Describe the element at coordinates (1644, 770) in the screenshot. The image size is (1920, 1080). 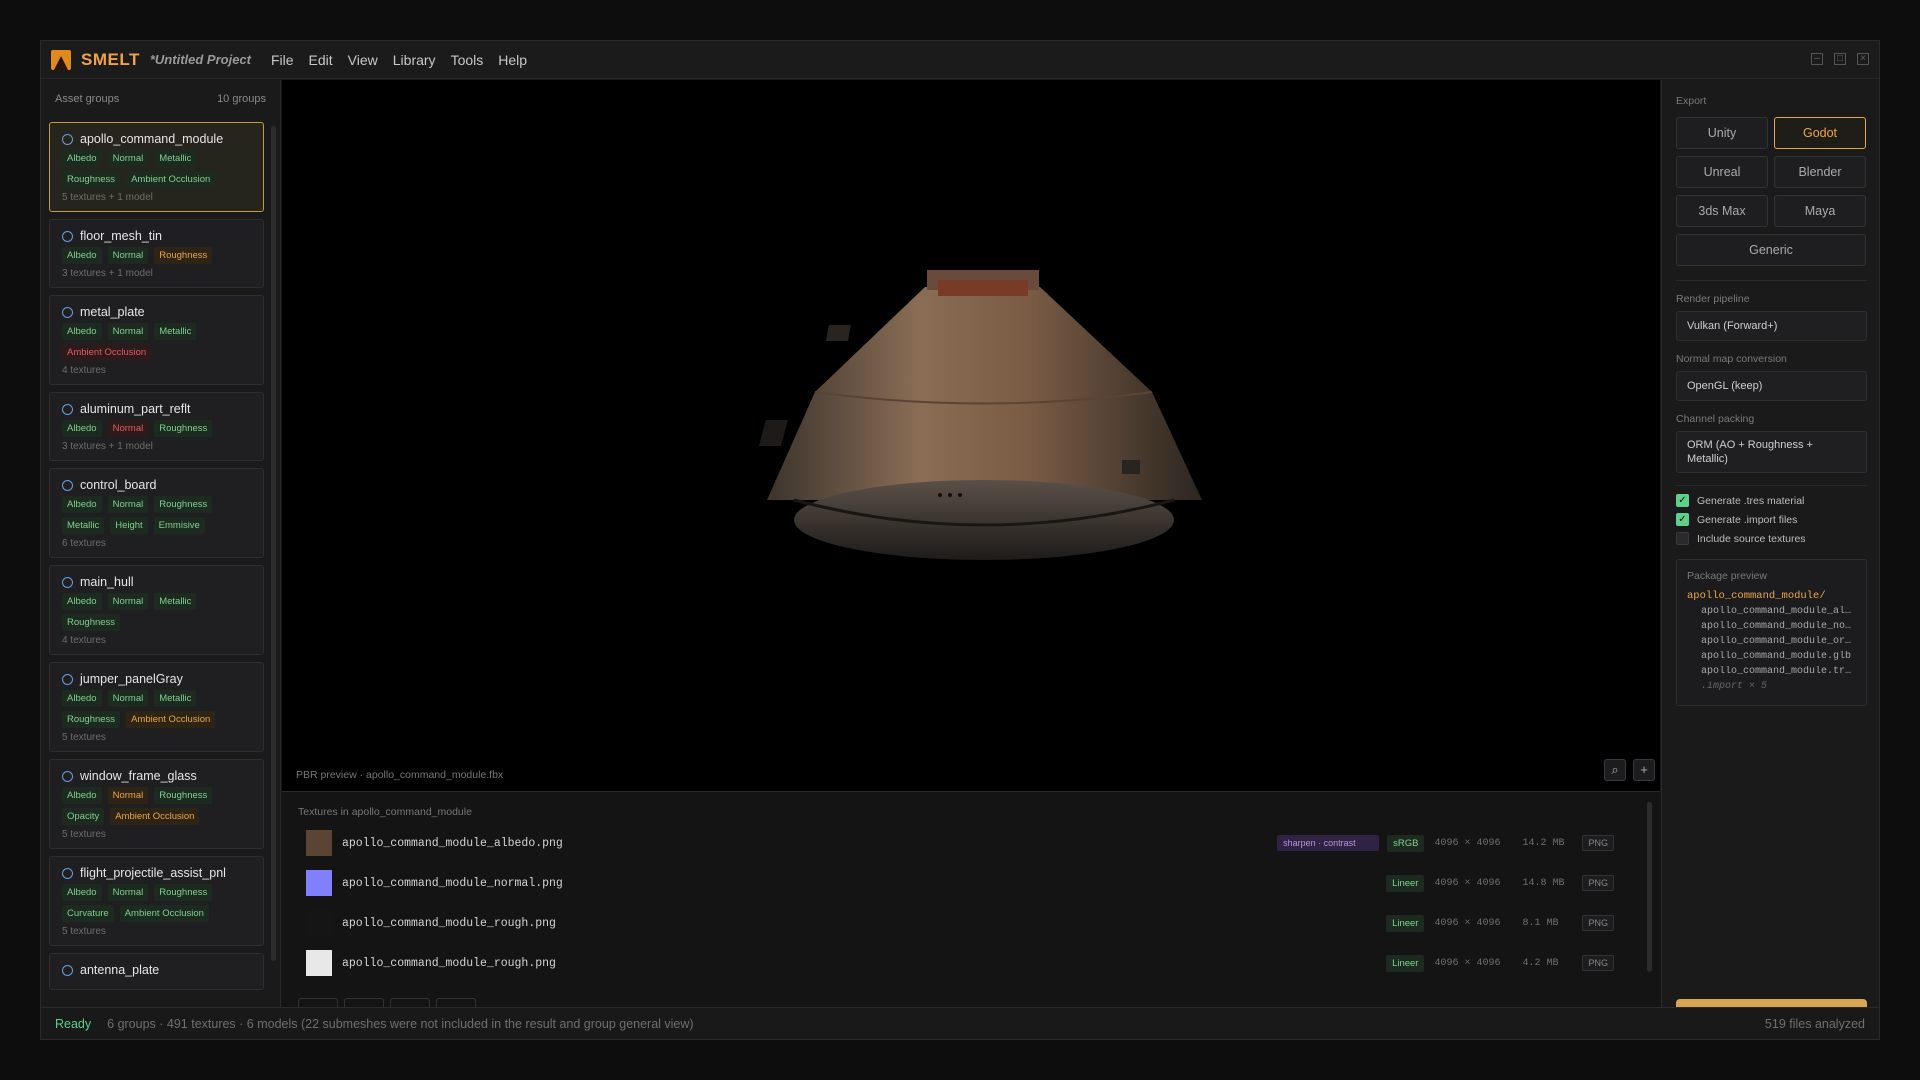
I see `add-icon: +` at that location.